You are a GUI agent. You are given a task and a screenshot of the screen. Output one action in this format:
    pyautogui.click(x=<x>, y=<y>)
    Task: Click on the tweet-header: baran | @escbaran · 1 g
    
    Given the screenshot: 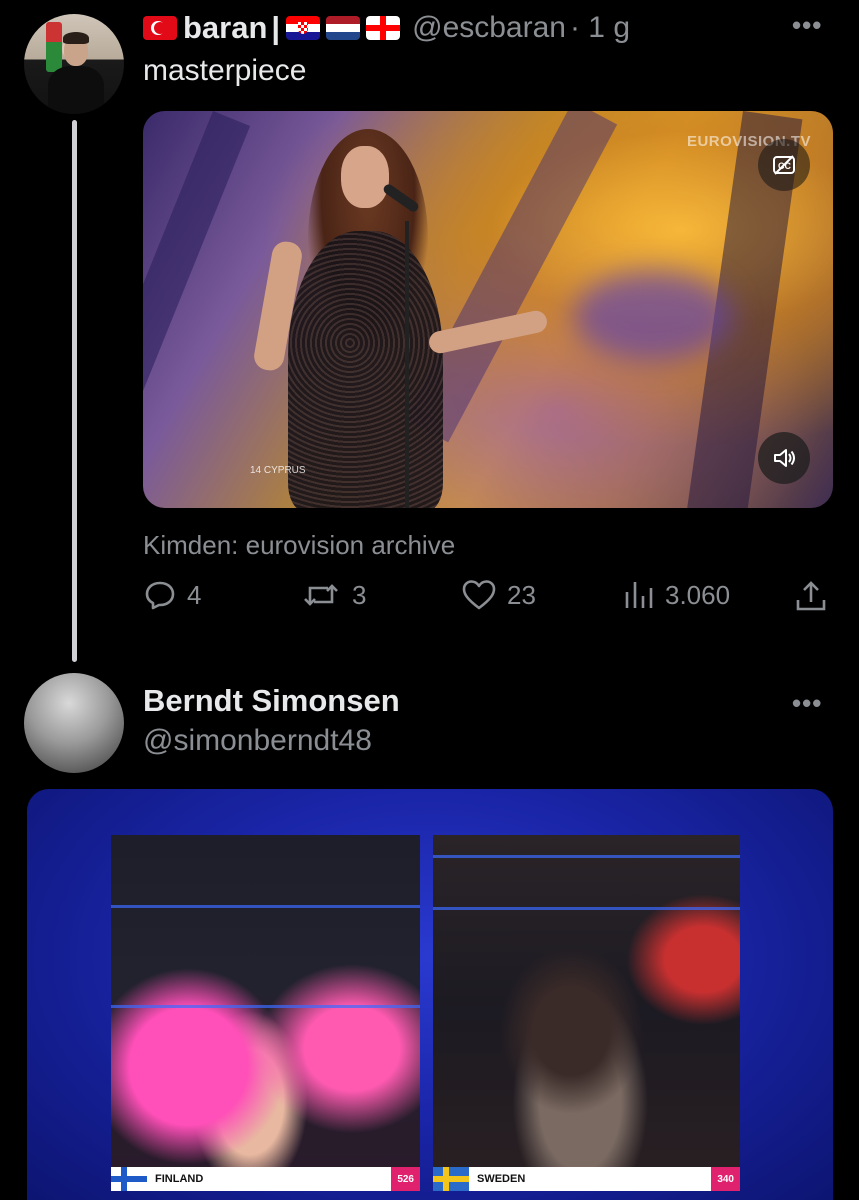 What is the action you would take?
    pyautogui.click(x=386, y=28)
    